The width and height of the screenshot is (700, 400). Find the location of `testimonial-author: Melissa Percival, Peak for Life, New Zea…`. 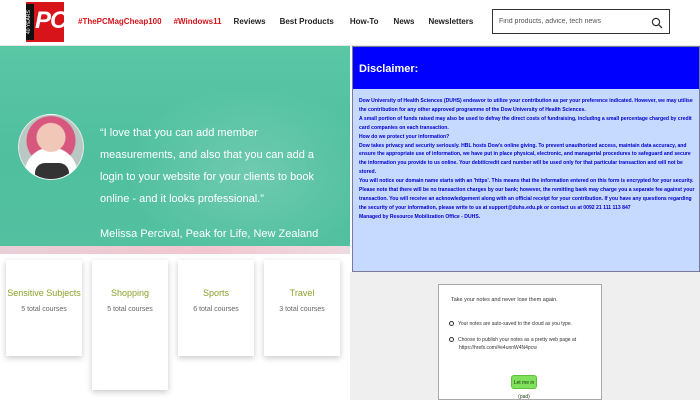

testimonial-author: Melissa Percival, Peak for Life, New Zea… is located at coordinates (209, 234).